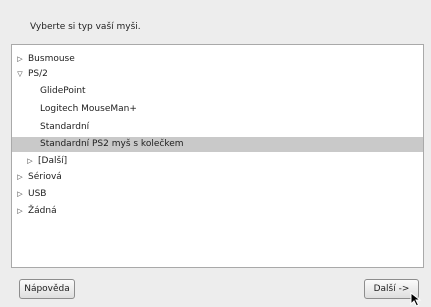 The image size is (431, 307). Describe the element at coordinates (37, 194) in the screenshot. I see `tree-item-label: USB` at that location.